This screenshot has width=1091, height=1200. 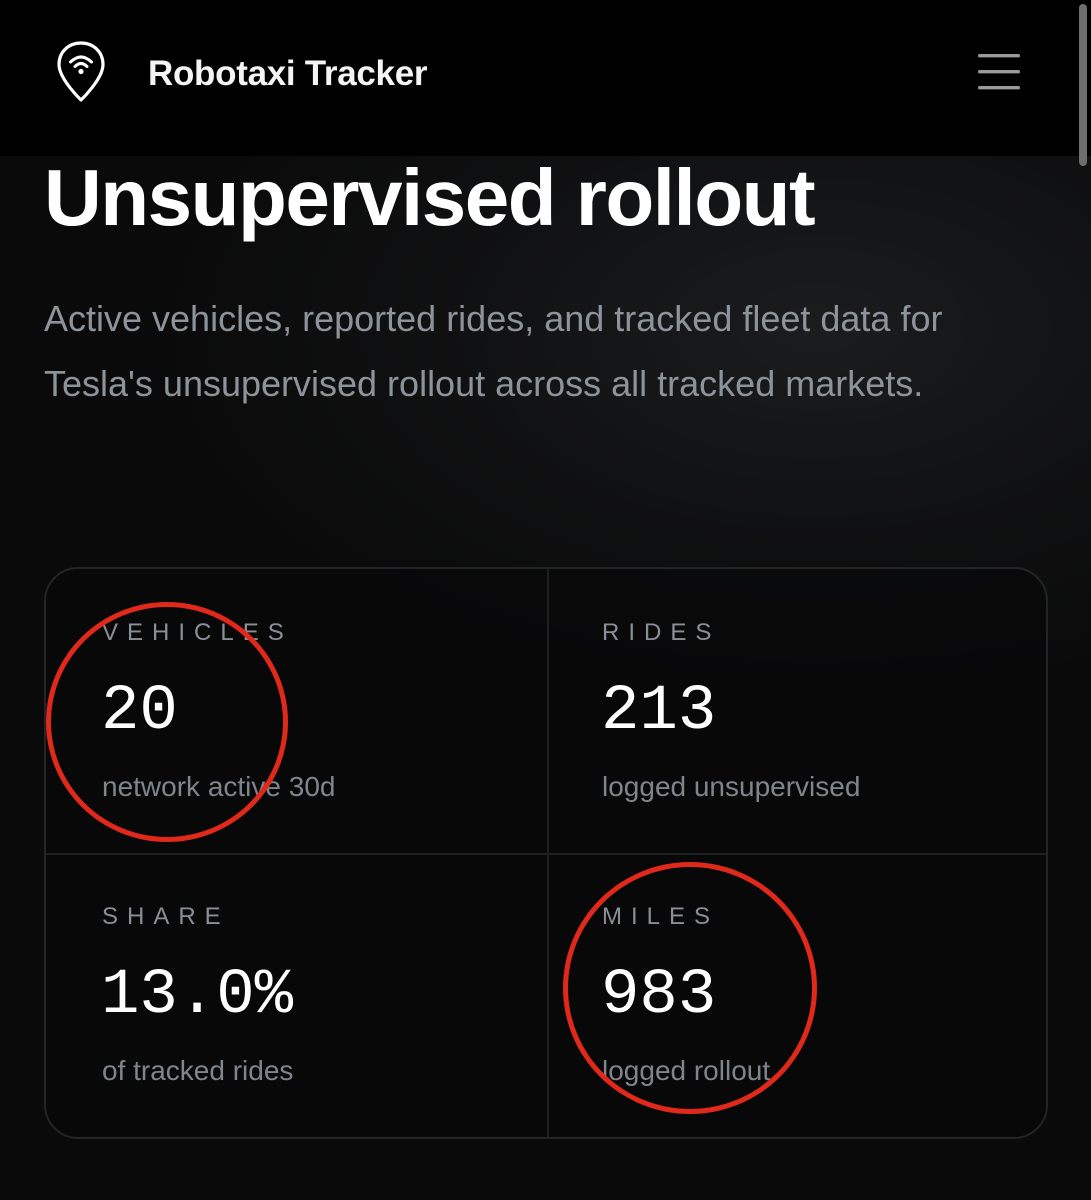 I want to click on stat-value: 983, so click(x=659, y=996).